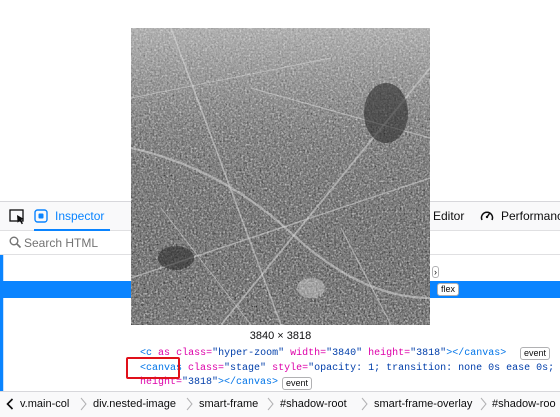  I want to click on breadcrumb-item: smart-frame-overlay, so click(423, 404).